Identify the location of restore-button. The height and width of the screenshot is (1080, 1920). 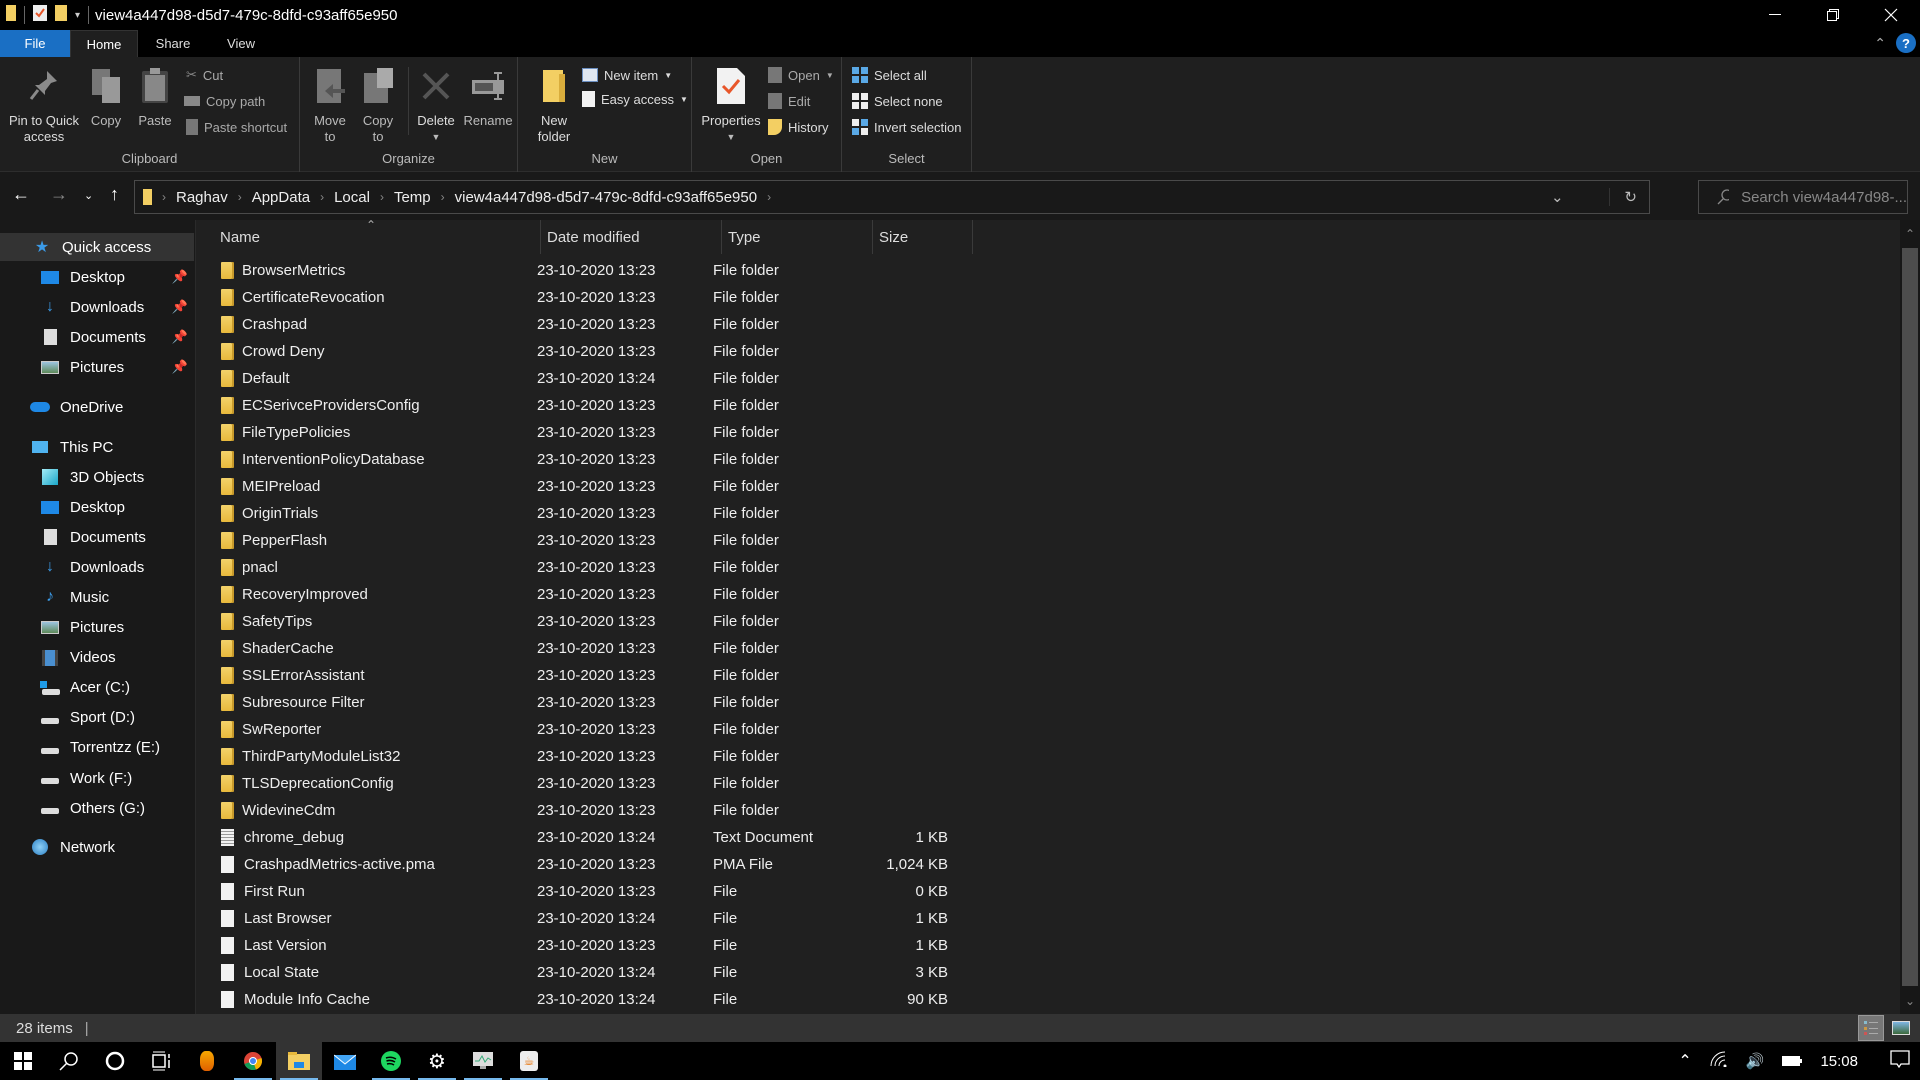
(1833, 15).